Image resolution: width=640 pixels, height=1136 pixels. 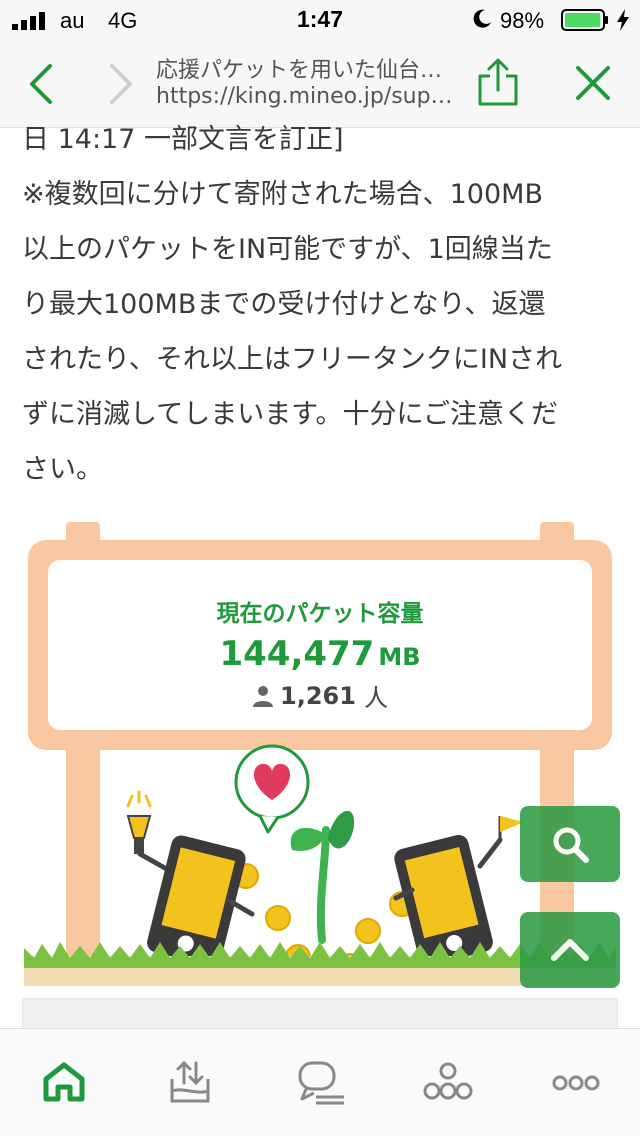 I want to click on charging-icon, so click(x=623, y=20).